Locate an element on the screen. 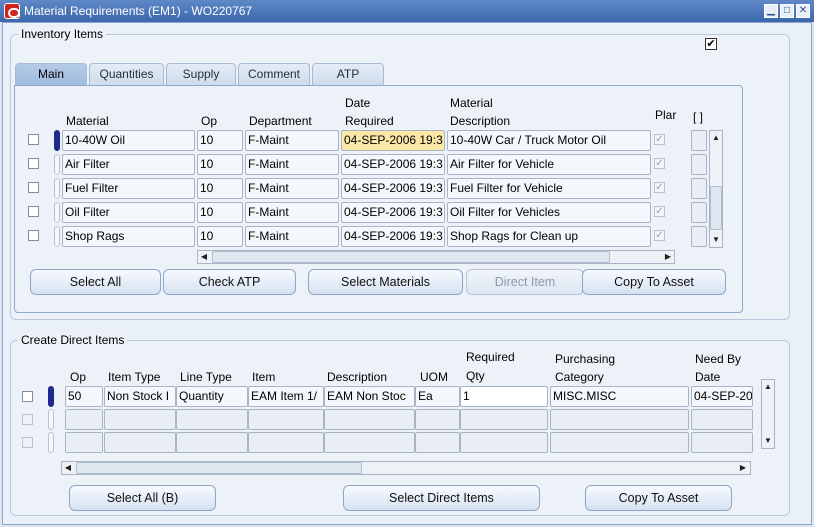 This screenshot has width=814, height=527. inventory-top-checkbox: ✔ is located at coordinates (711, 44).